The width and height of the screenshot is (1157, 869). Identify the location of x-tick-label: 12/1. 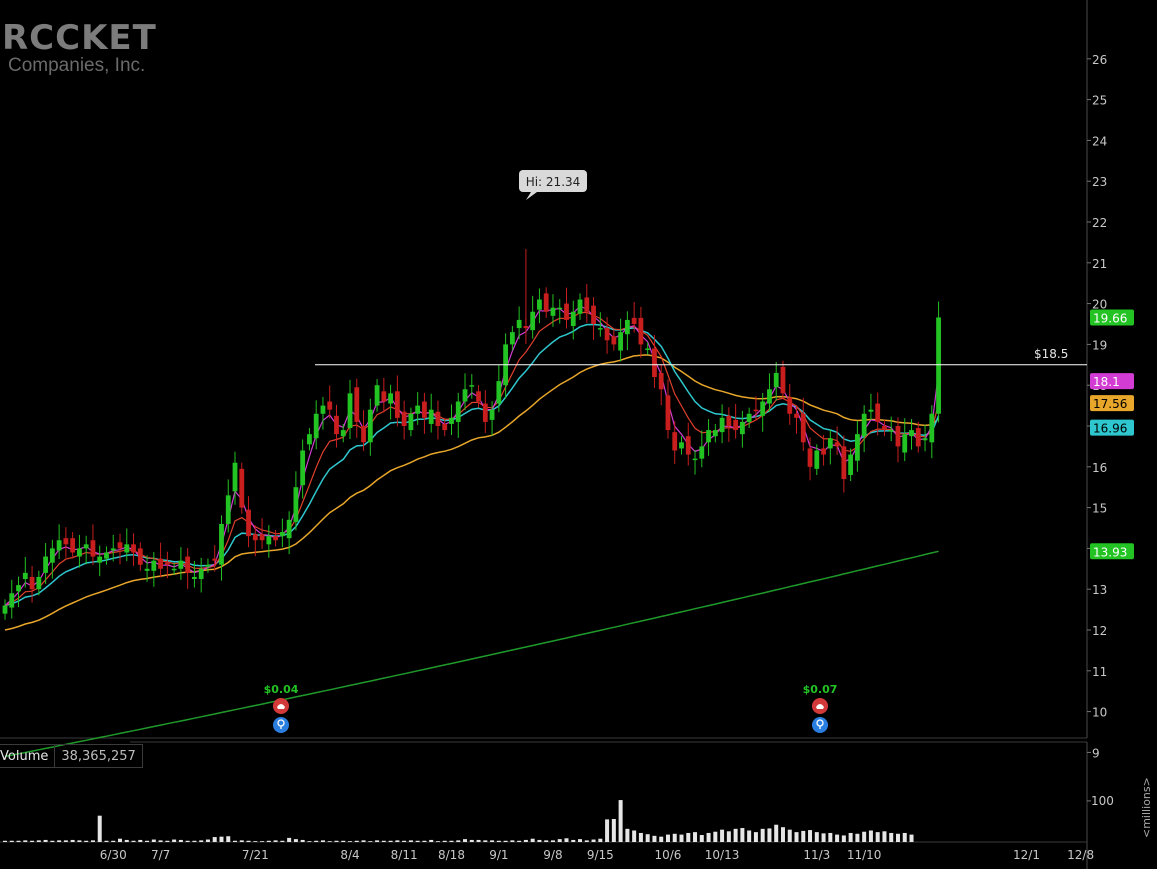
(1026, 855).